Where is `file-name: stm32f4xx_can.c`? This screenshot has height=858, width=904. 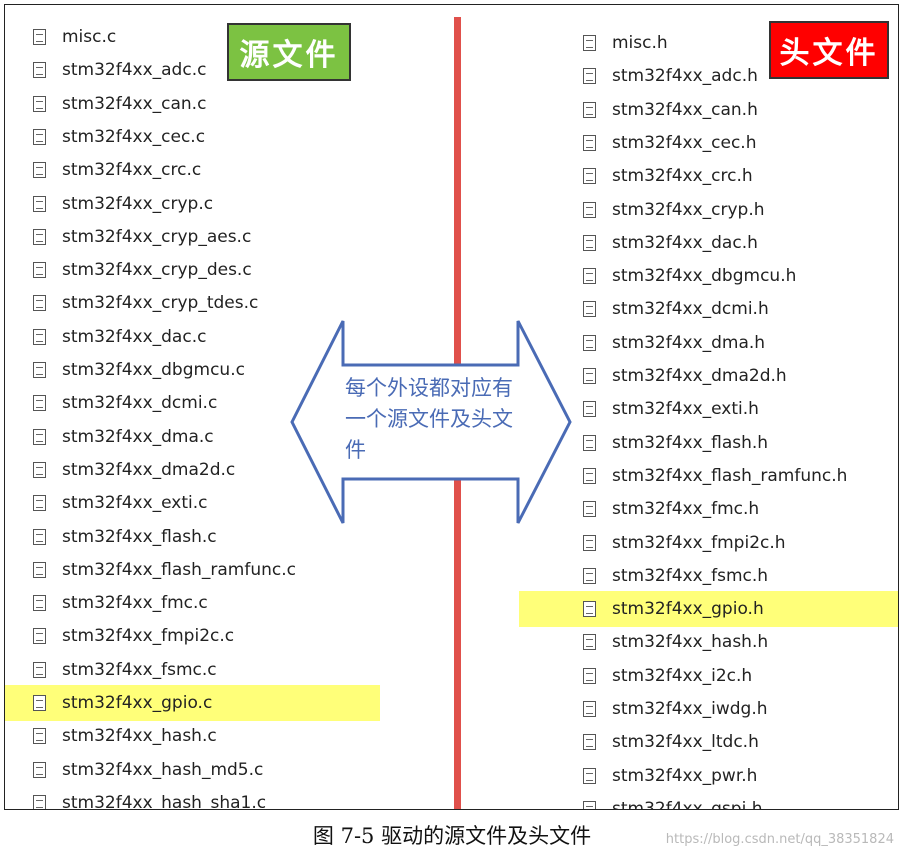
file-name: stm32f4xx_can.c is located at coordinates (134, 103).